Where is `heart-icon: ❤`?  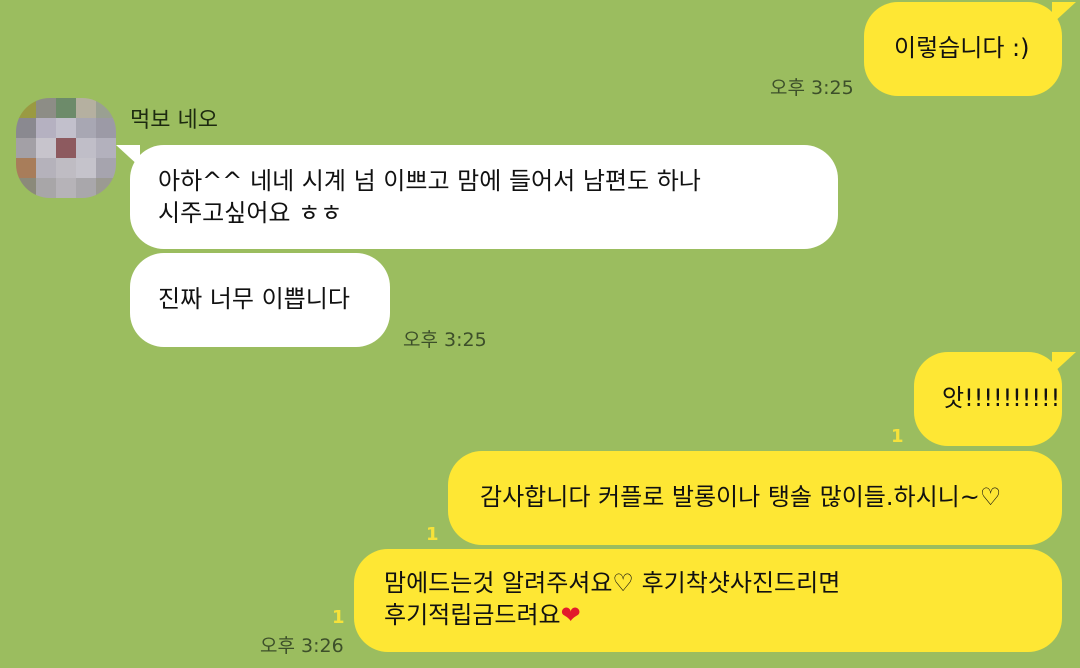
heart-icon: ❤ is located at coordinates (570, 615).